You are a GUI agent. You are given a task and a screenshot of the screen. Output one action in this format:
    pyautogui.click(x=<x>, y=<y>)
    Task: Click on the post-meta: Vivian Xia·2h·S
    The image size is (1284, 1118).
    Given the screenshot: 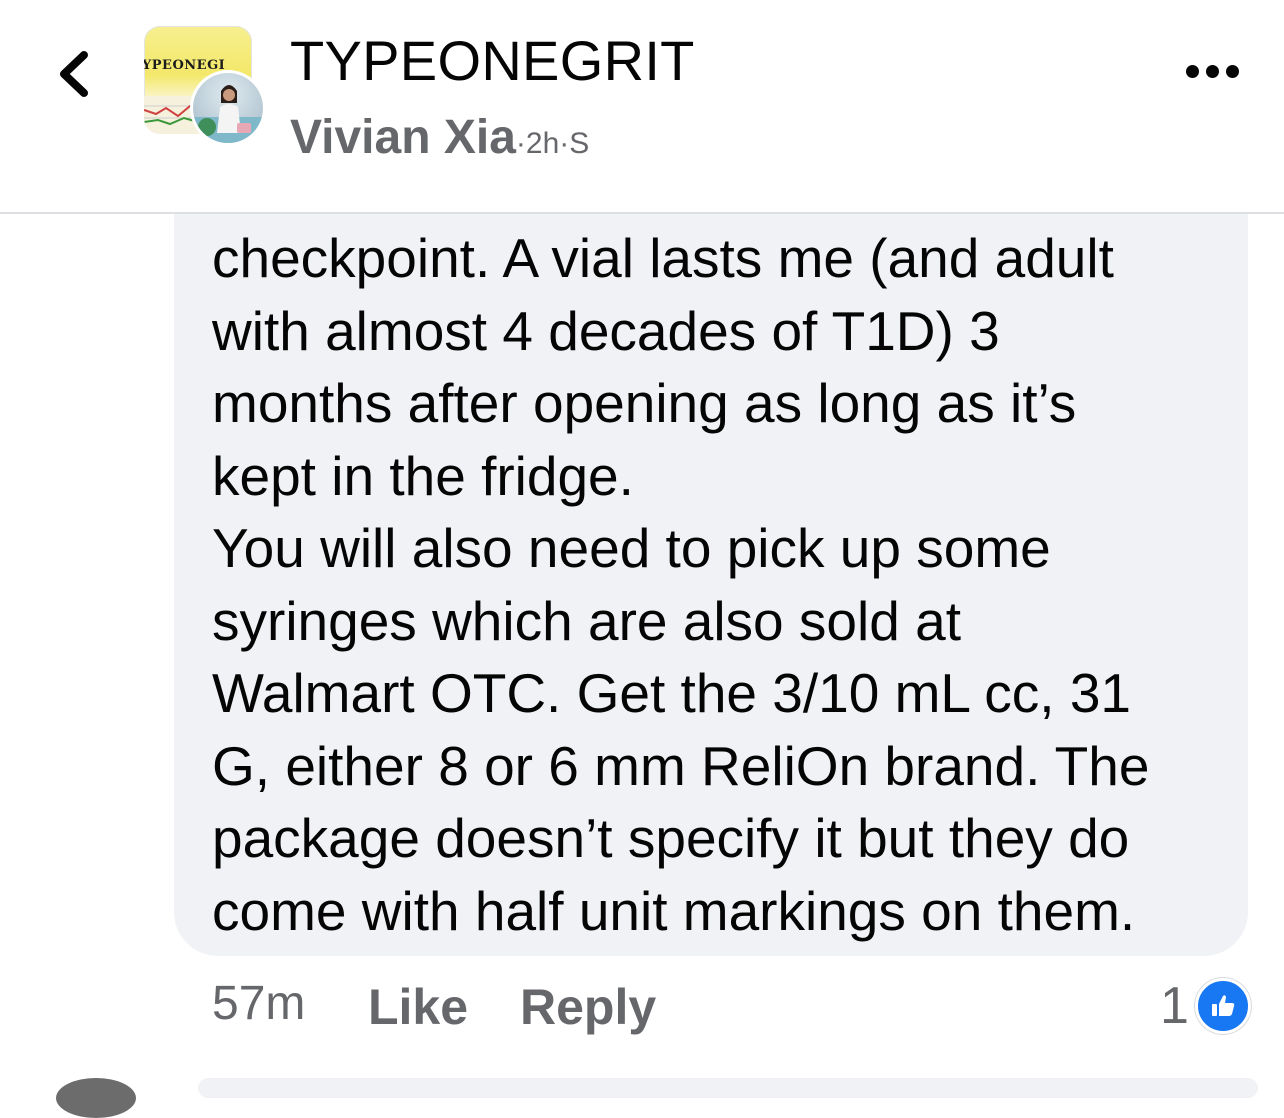 What is the action you would take?
    pyautogui.click(x=439, y=137)
    